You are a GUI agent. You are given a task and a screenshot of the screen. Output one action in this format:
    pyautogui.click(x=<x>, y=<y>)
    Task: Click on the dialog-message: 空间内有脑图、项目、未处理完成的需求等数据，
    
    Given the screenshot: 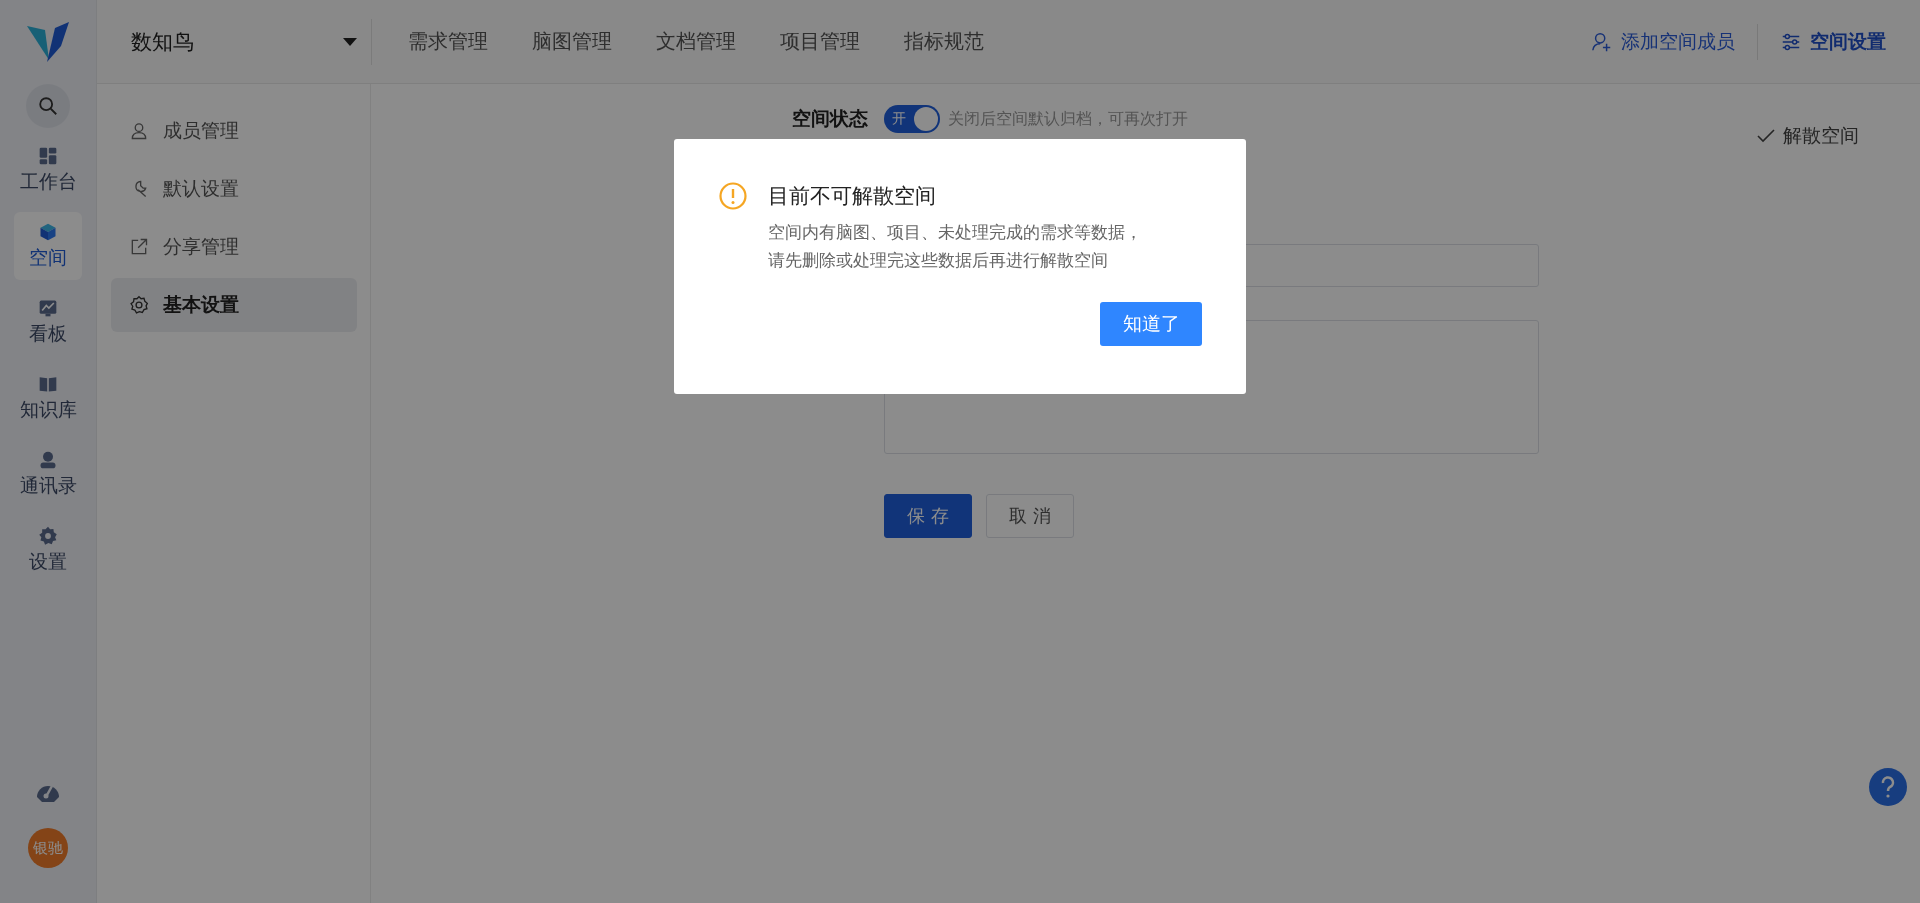 What is the action you would take?
    pyautogui.click(x=955, y=232)
    